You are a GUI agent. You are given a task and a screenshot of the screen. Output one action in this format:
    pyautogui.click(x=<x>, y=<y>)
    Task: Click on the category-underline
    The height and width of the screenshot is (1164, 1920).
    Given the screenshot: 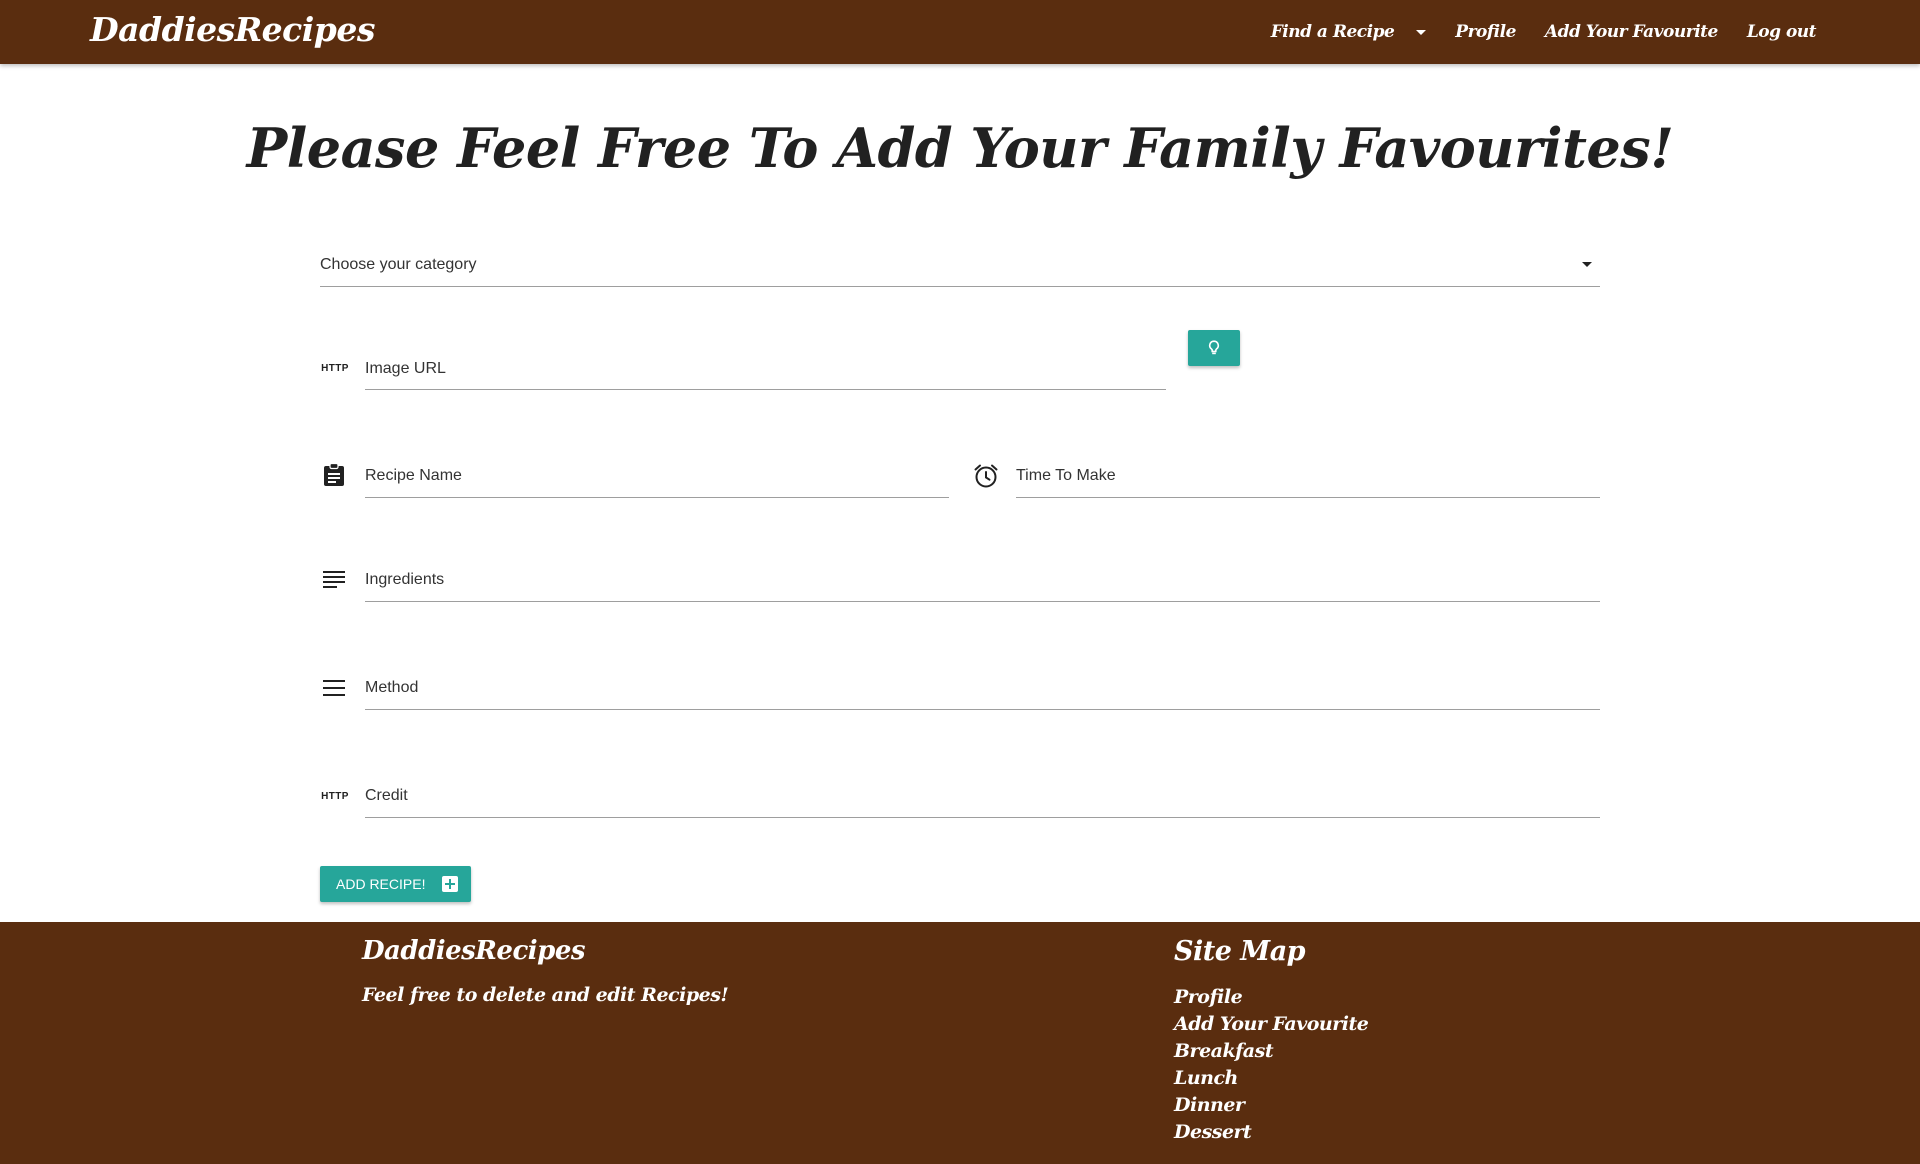 What is the action you would take?
    pyautogui.click(x=960, y=286)
    